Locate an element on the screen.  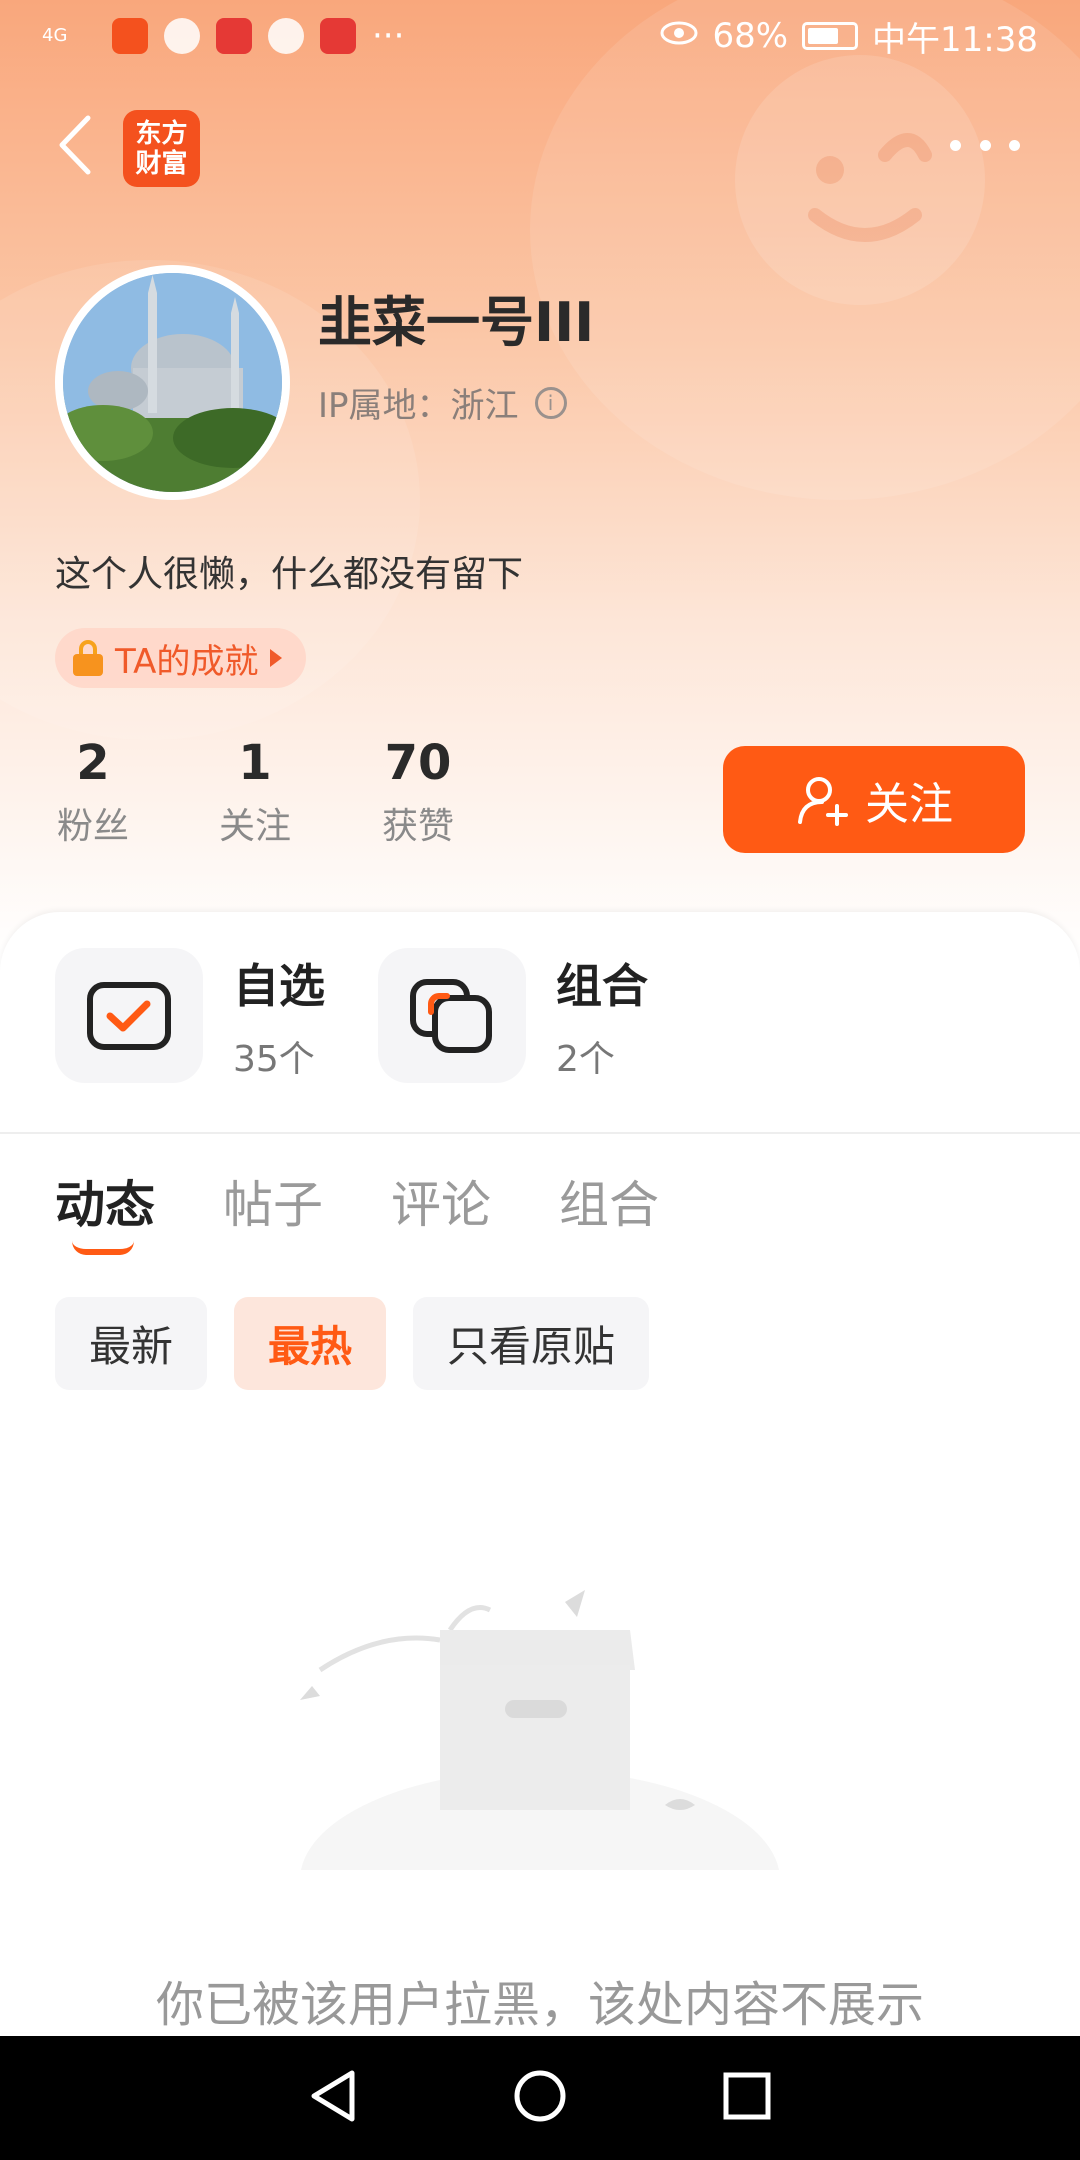
chat-icon is located at coordinates (286, 36).